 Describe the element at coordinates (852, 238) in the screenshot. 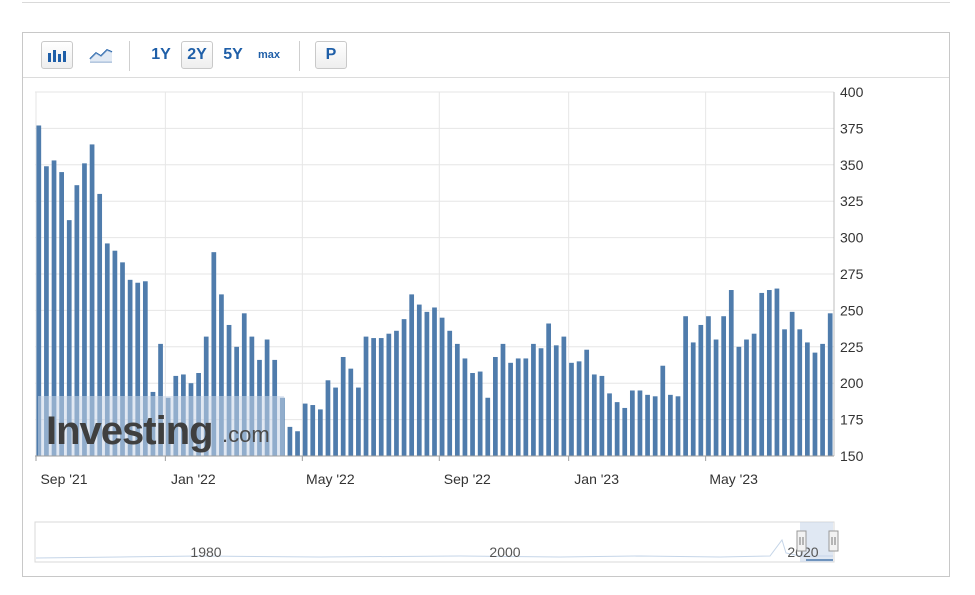

I see `y-tick-label: 300` at that location.